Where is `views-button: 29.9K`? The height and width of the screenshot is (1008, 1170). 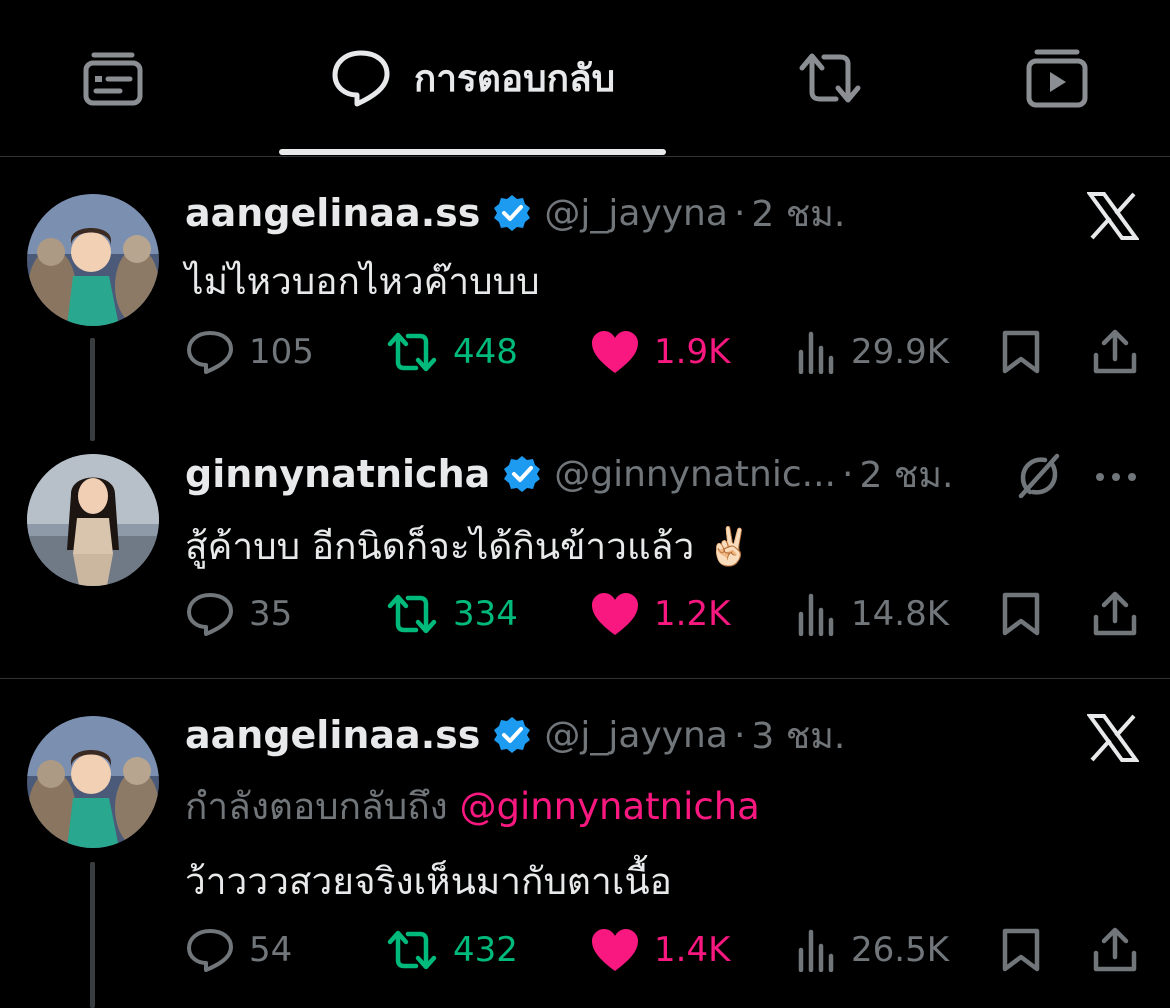
views-button: 29.9K is located at coordinates (873, 352).